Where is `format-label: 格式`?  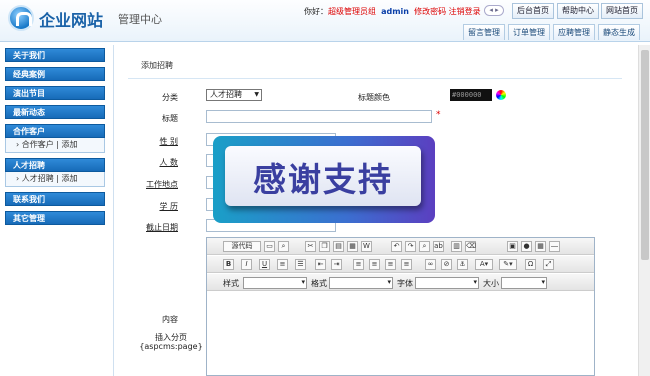
format-label: 格式 is located at coordinates (319, 283).